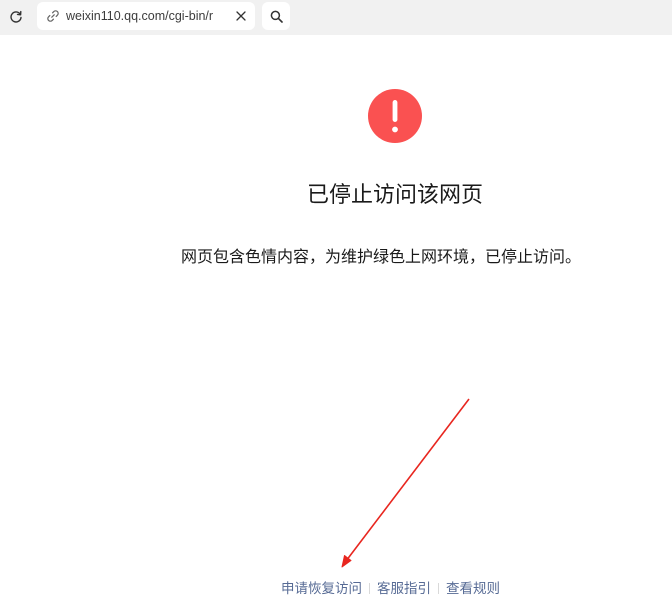 The image size is (672, 605). Describe the element at coordinates (381, 256) in the screenshot. I see `page-description: 网页包含色情内容，为维护绿色上网环境，已停止访问。` at that location.